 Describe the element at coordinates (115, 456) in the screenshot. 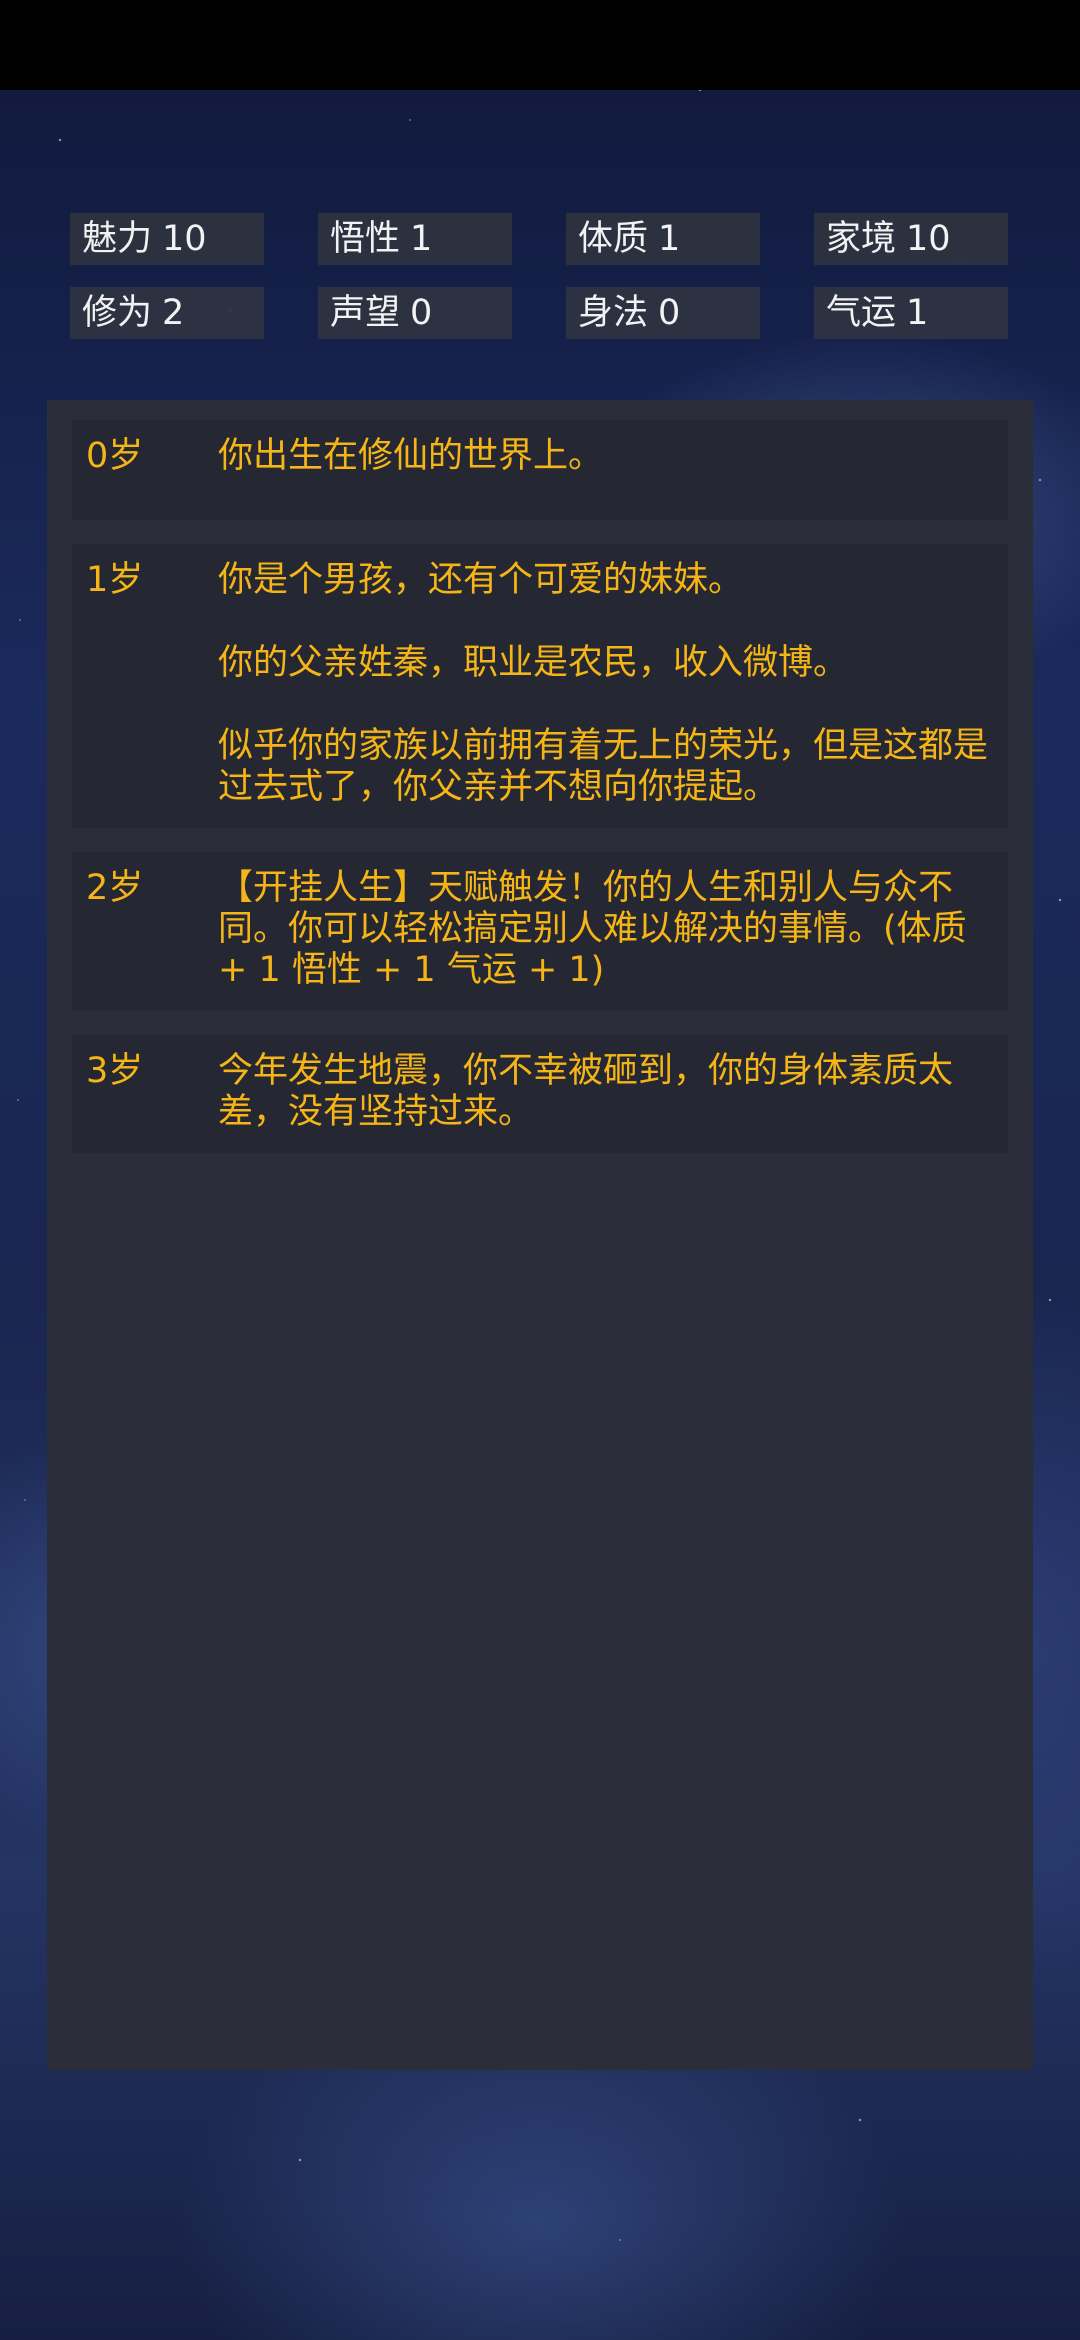

I see `log-age: 0岁` at that location.